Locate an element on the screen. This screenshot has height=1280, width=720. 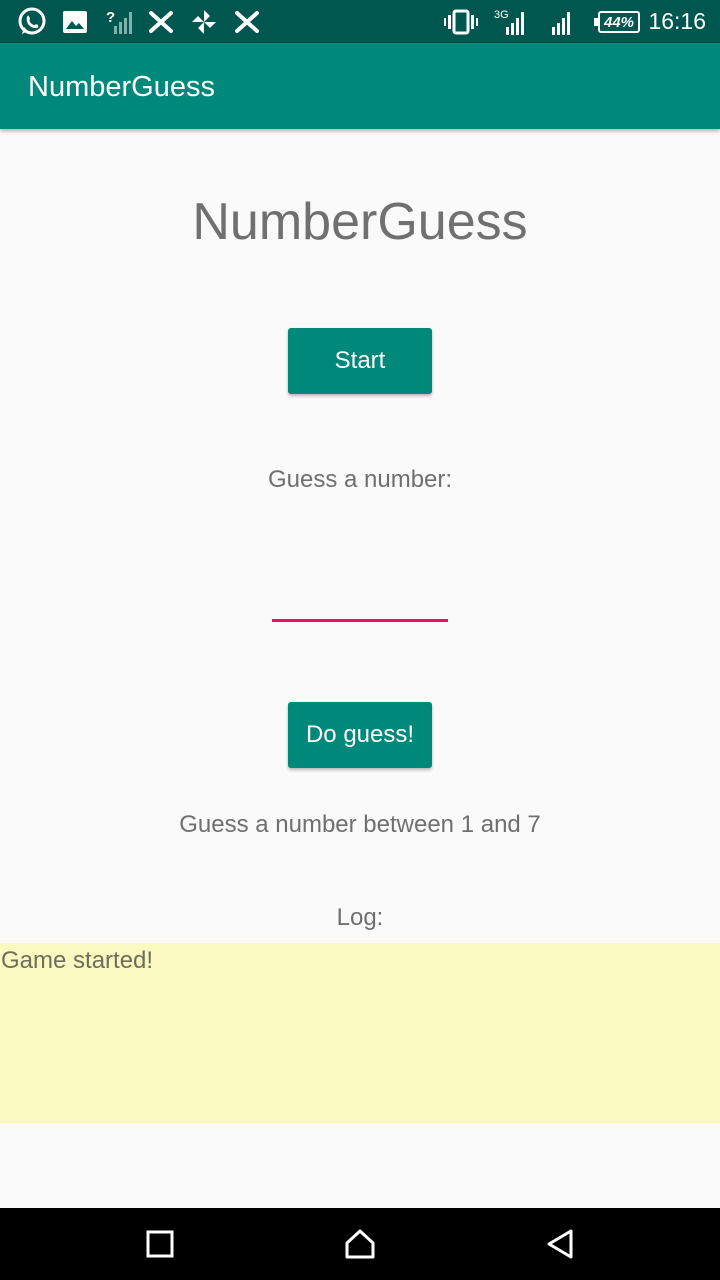
whatsapp-icon is located at coordinates (32, 22).